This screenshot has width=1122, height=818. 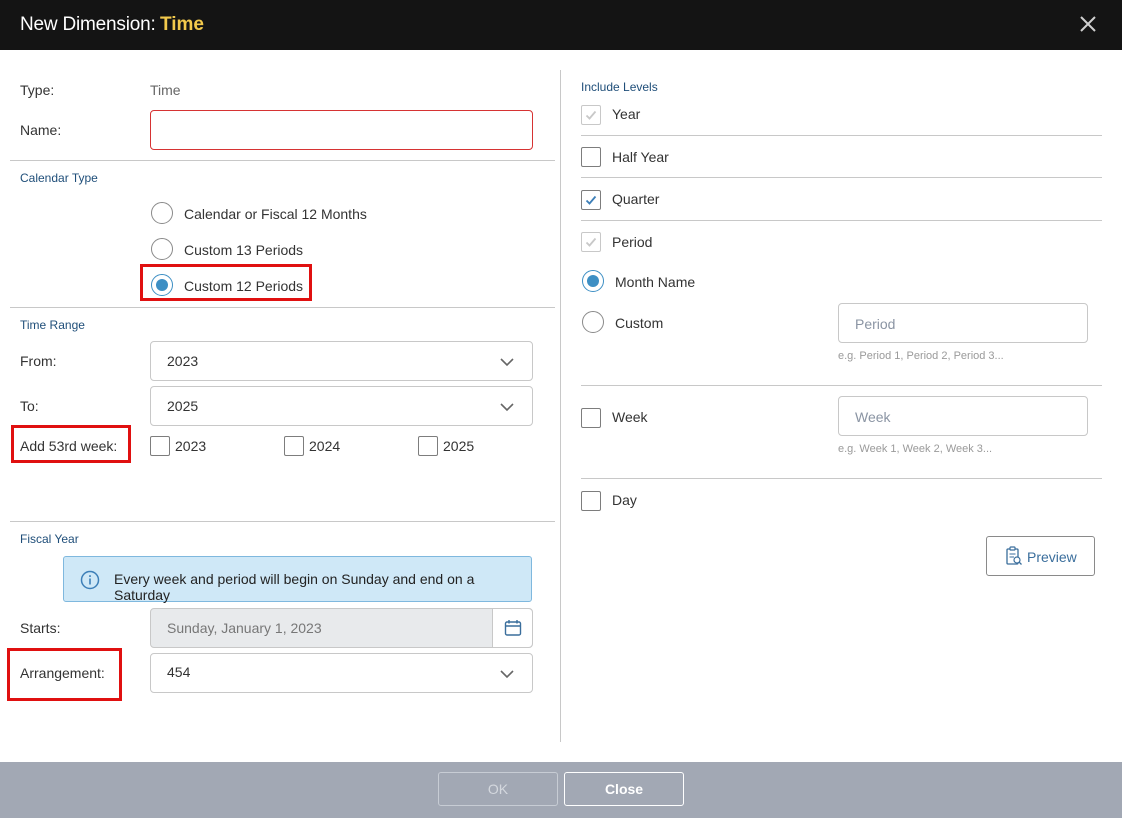 What do you see at coordinates (1088, 24) in the screenshot?
I see `close-icon` at bounding box center [1088, 24].